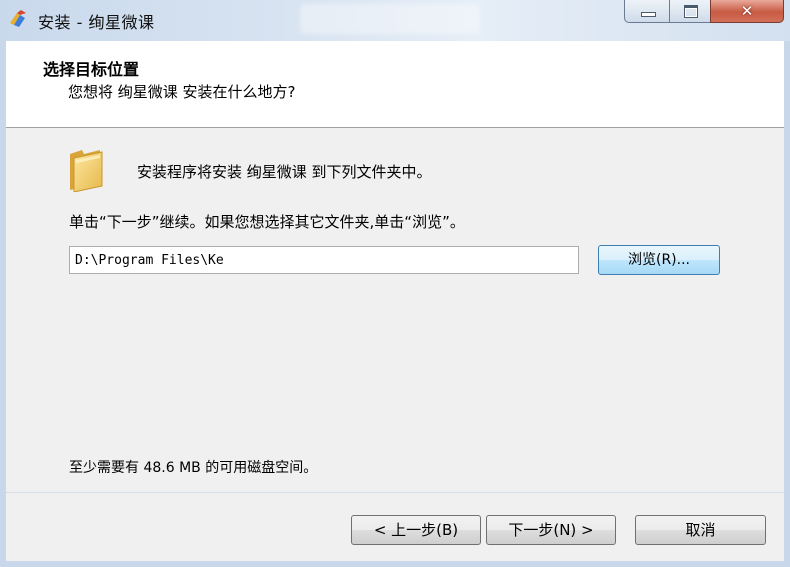 The image size is (790, 567). I want to click on cancel-button: 取消, so click(700, 530).